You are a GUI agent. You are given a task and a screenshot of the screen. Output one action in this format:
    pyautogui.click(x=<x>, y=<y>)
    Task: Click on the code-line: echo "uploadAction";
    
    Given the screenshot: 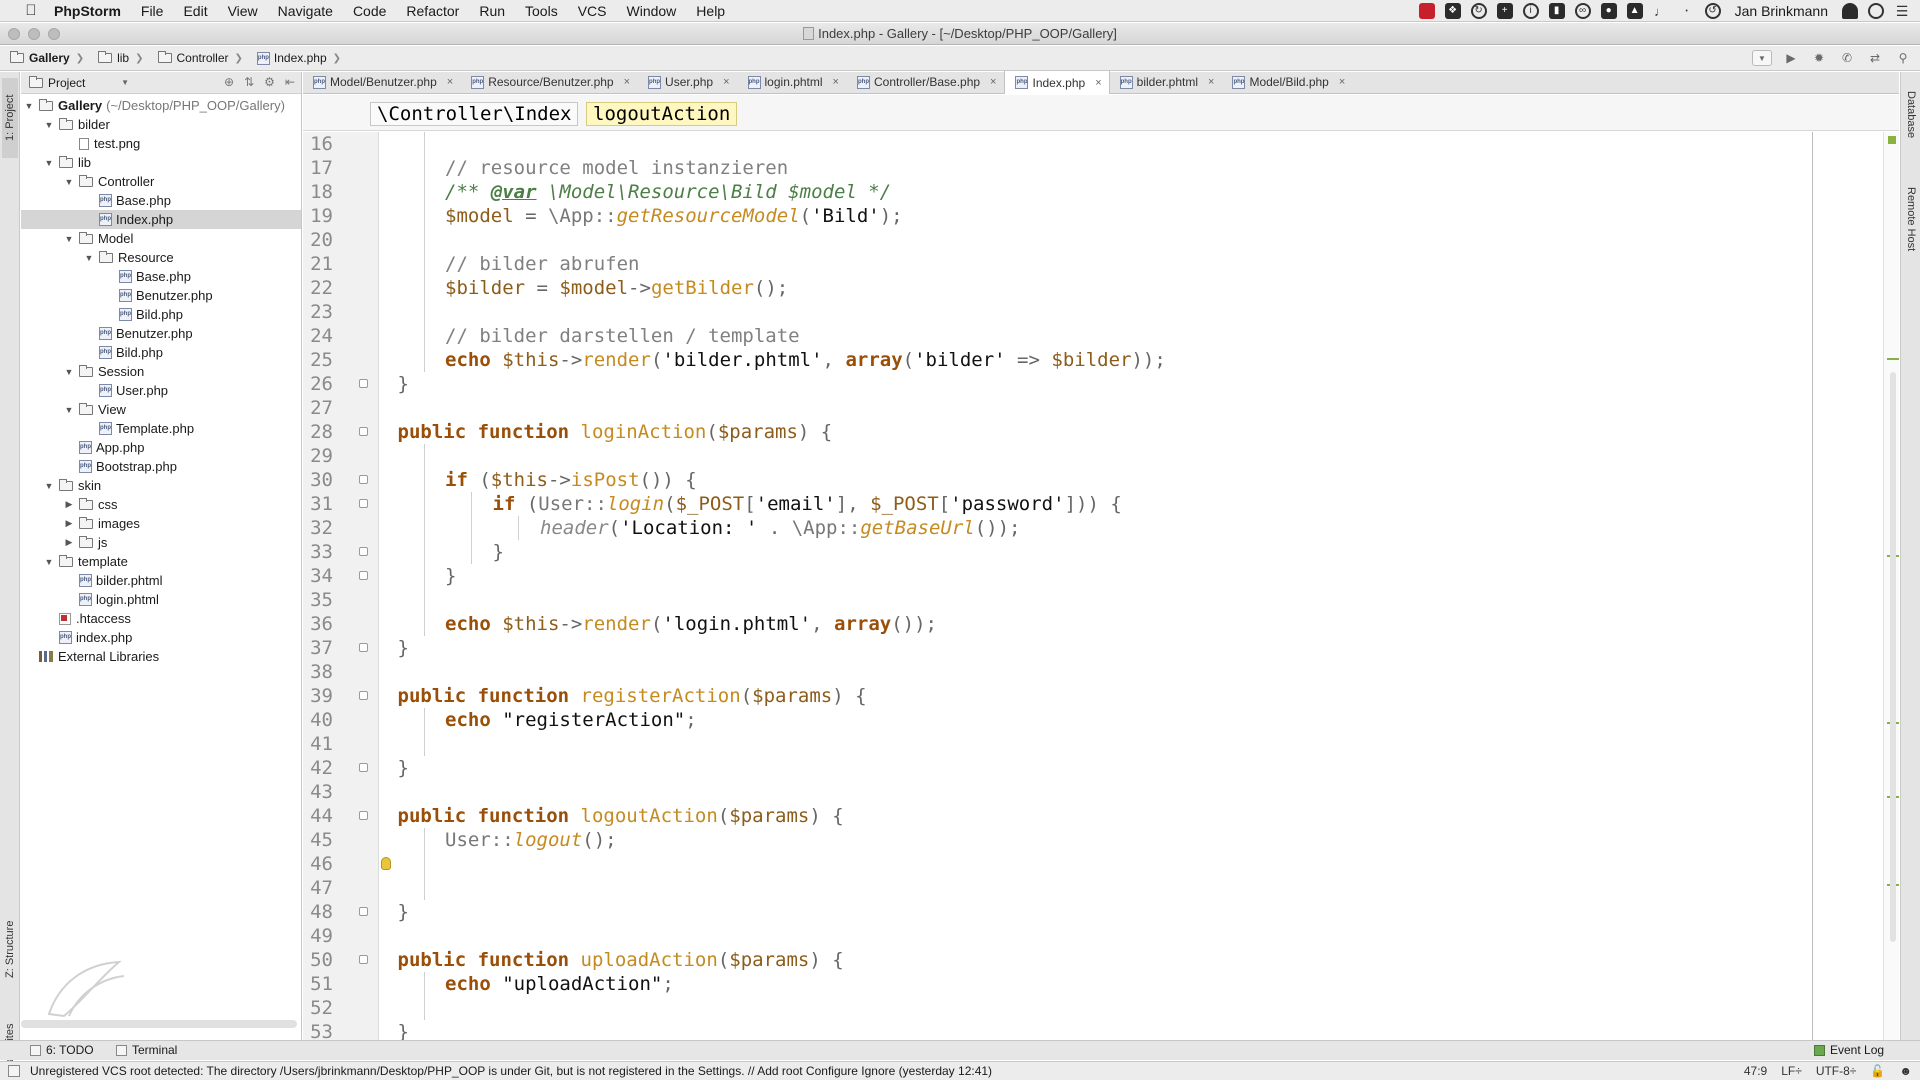 What is the action you would take?
    pyautogui.click(x=559, y=984)
    